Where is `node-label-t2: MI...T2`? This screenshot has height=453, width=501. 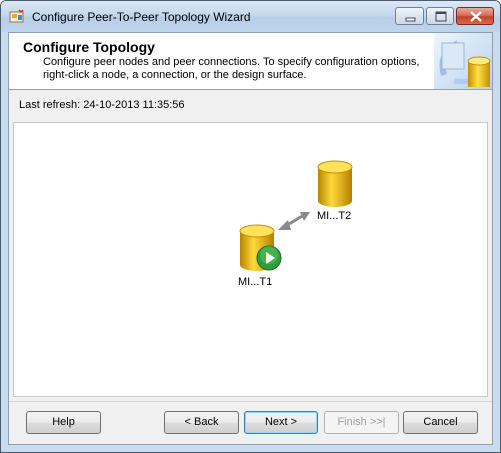 node-label-t2: MI...T2 is located at coordinates (334, 216).